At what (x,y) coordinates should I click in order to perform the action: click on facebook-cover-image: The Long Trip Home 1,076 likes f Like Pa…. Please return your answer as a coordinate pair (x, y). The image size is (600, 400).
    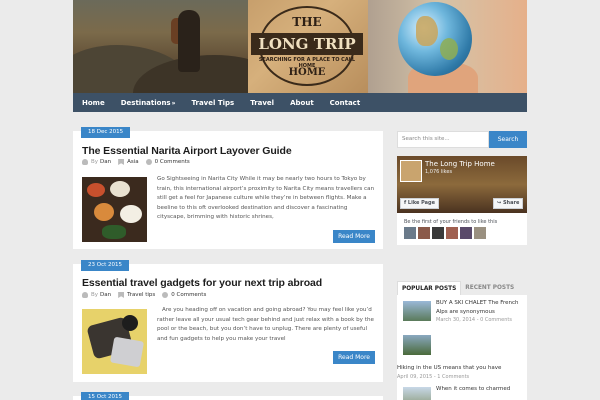
    Looking at the image, I should click on (462, 184).